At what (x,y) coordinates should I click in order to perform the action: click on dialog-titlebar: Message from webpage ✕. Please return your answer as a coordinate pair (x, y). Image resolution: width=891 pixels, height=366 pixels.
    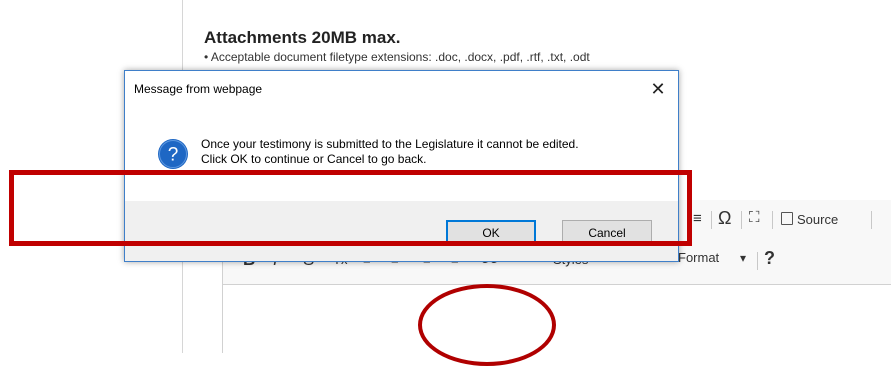
    Looking at the image, I should click on (401, 89).